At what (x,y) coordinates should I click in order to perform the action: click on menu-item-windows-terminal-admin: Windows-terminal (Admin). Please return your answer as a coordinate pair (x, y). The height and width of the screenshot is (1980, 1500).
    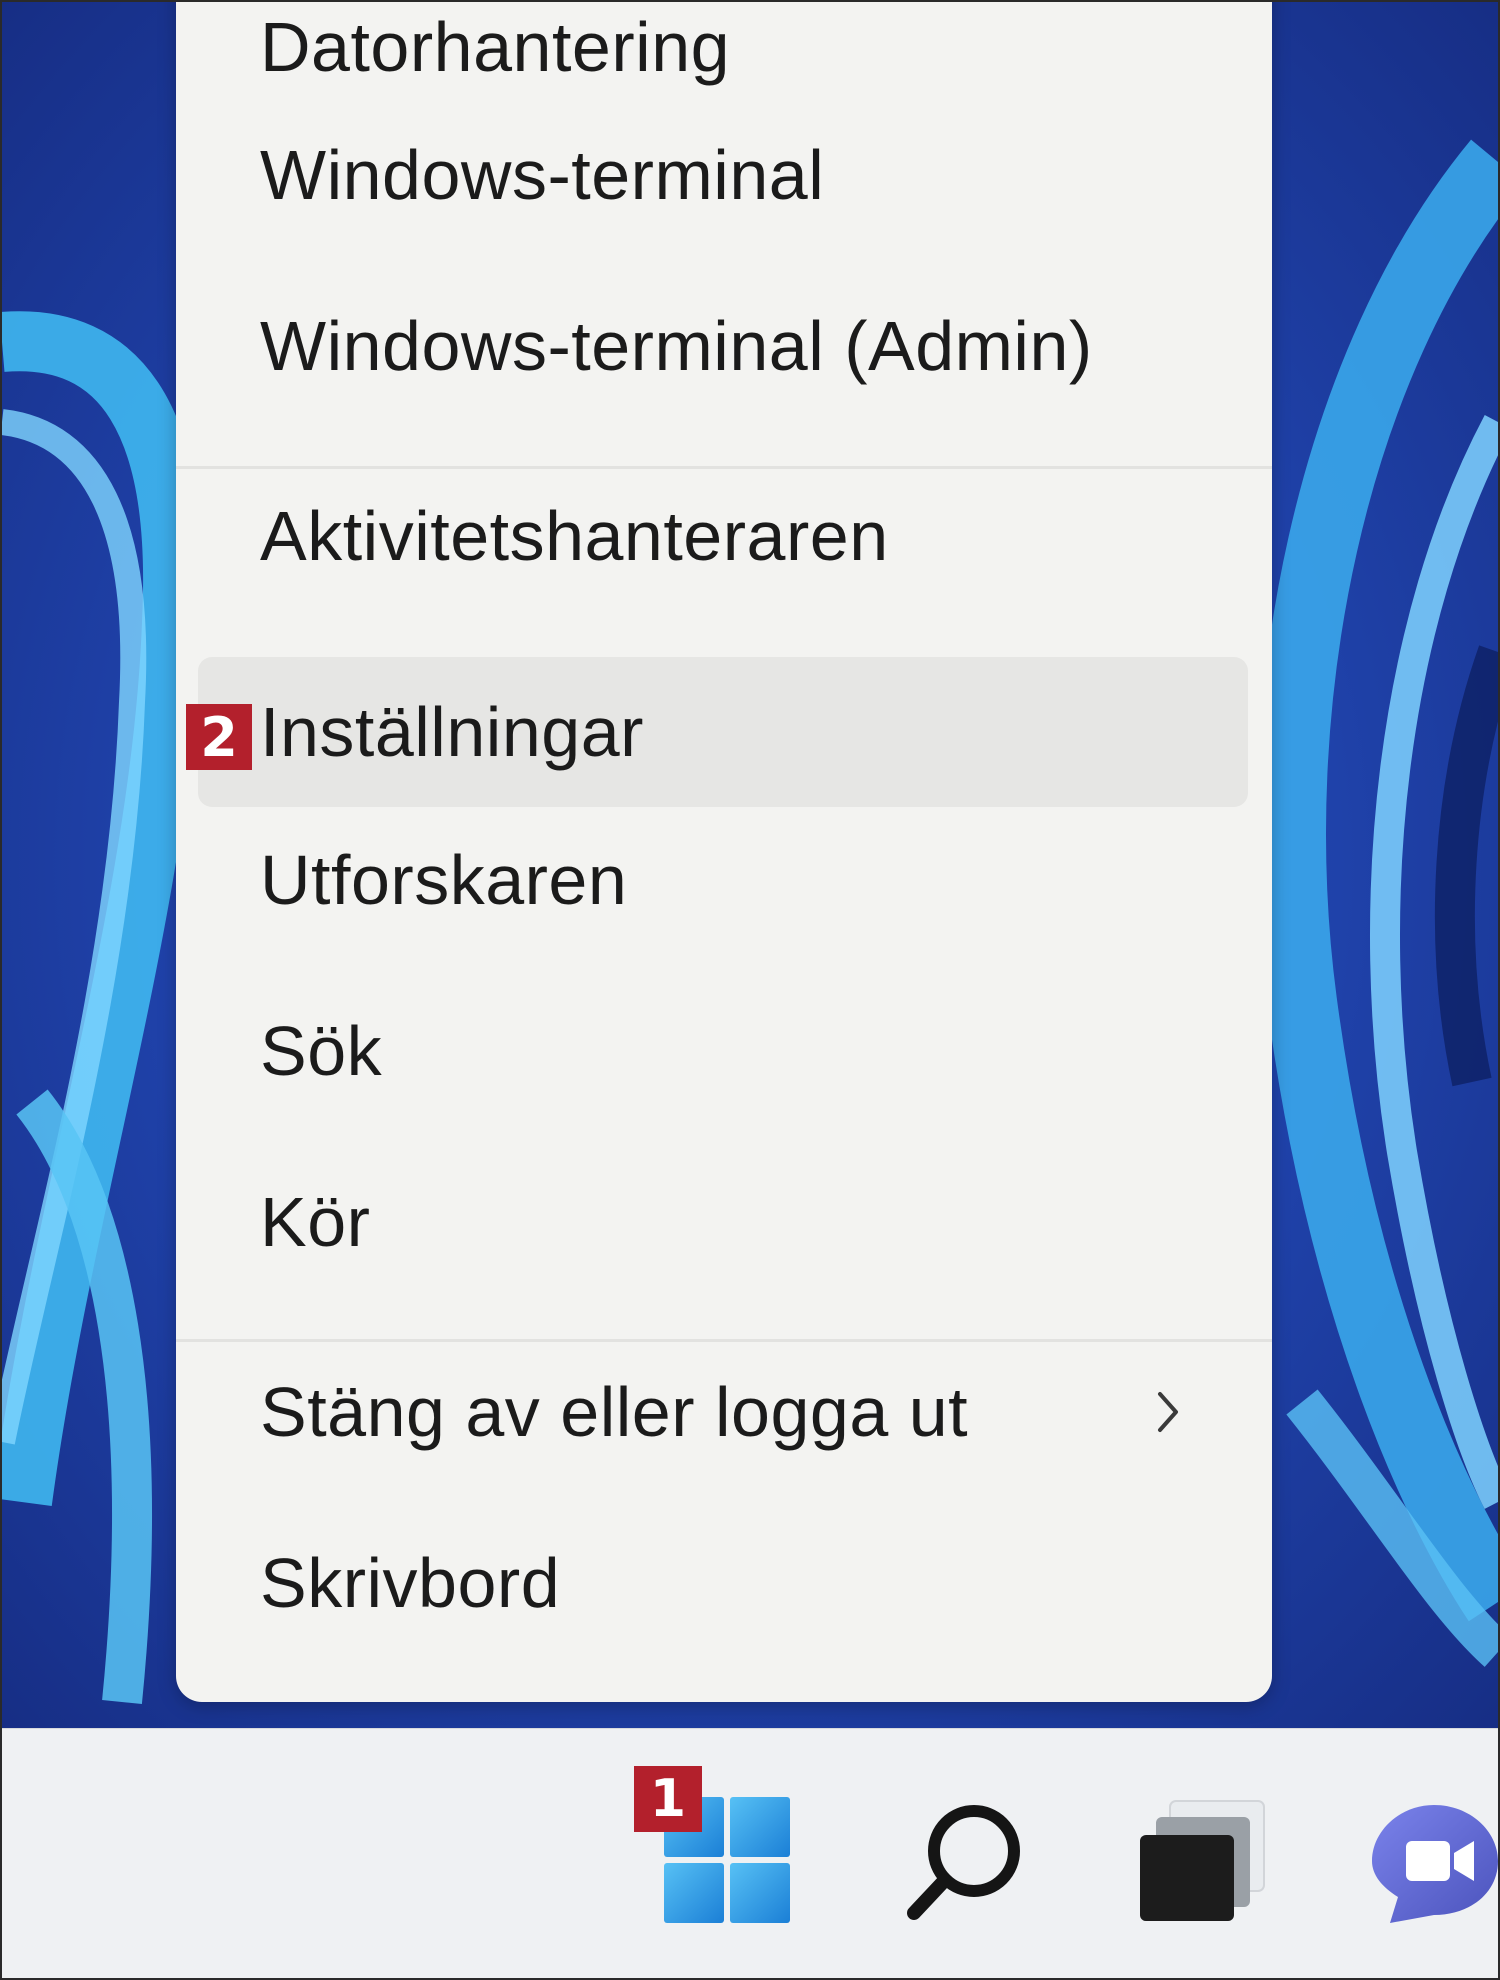
    Looking at the image, I should click on (724, 346).